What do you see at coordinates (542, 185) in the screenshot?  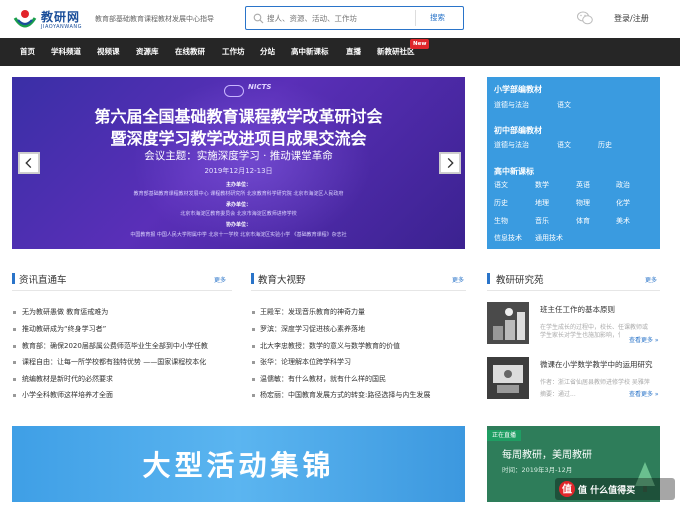 I see `high-subject-link: 数学` at bounding box center [542, 185].